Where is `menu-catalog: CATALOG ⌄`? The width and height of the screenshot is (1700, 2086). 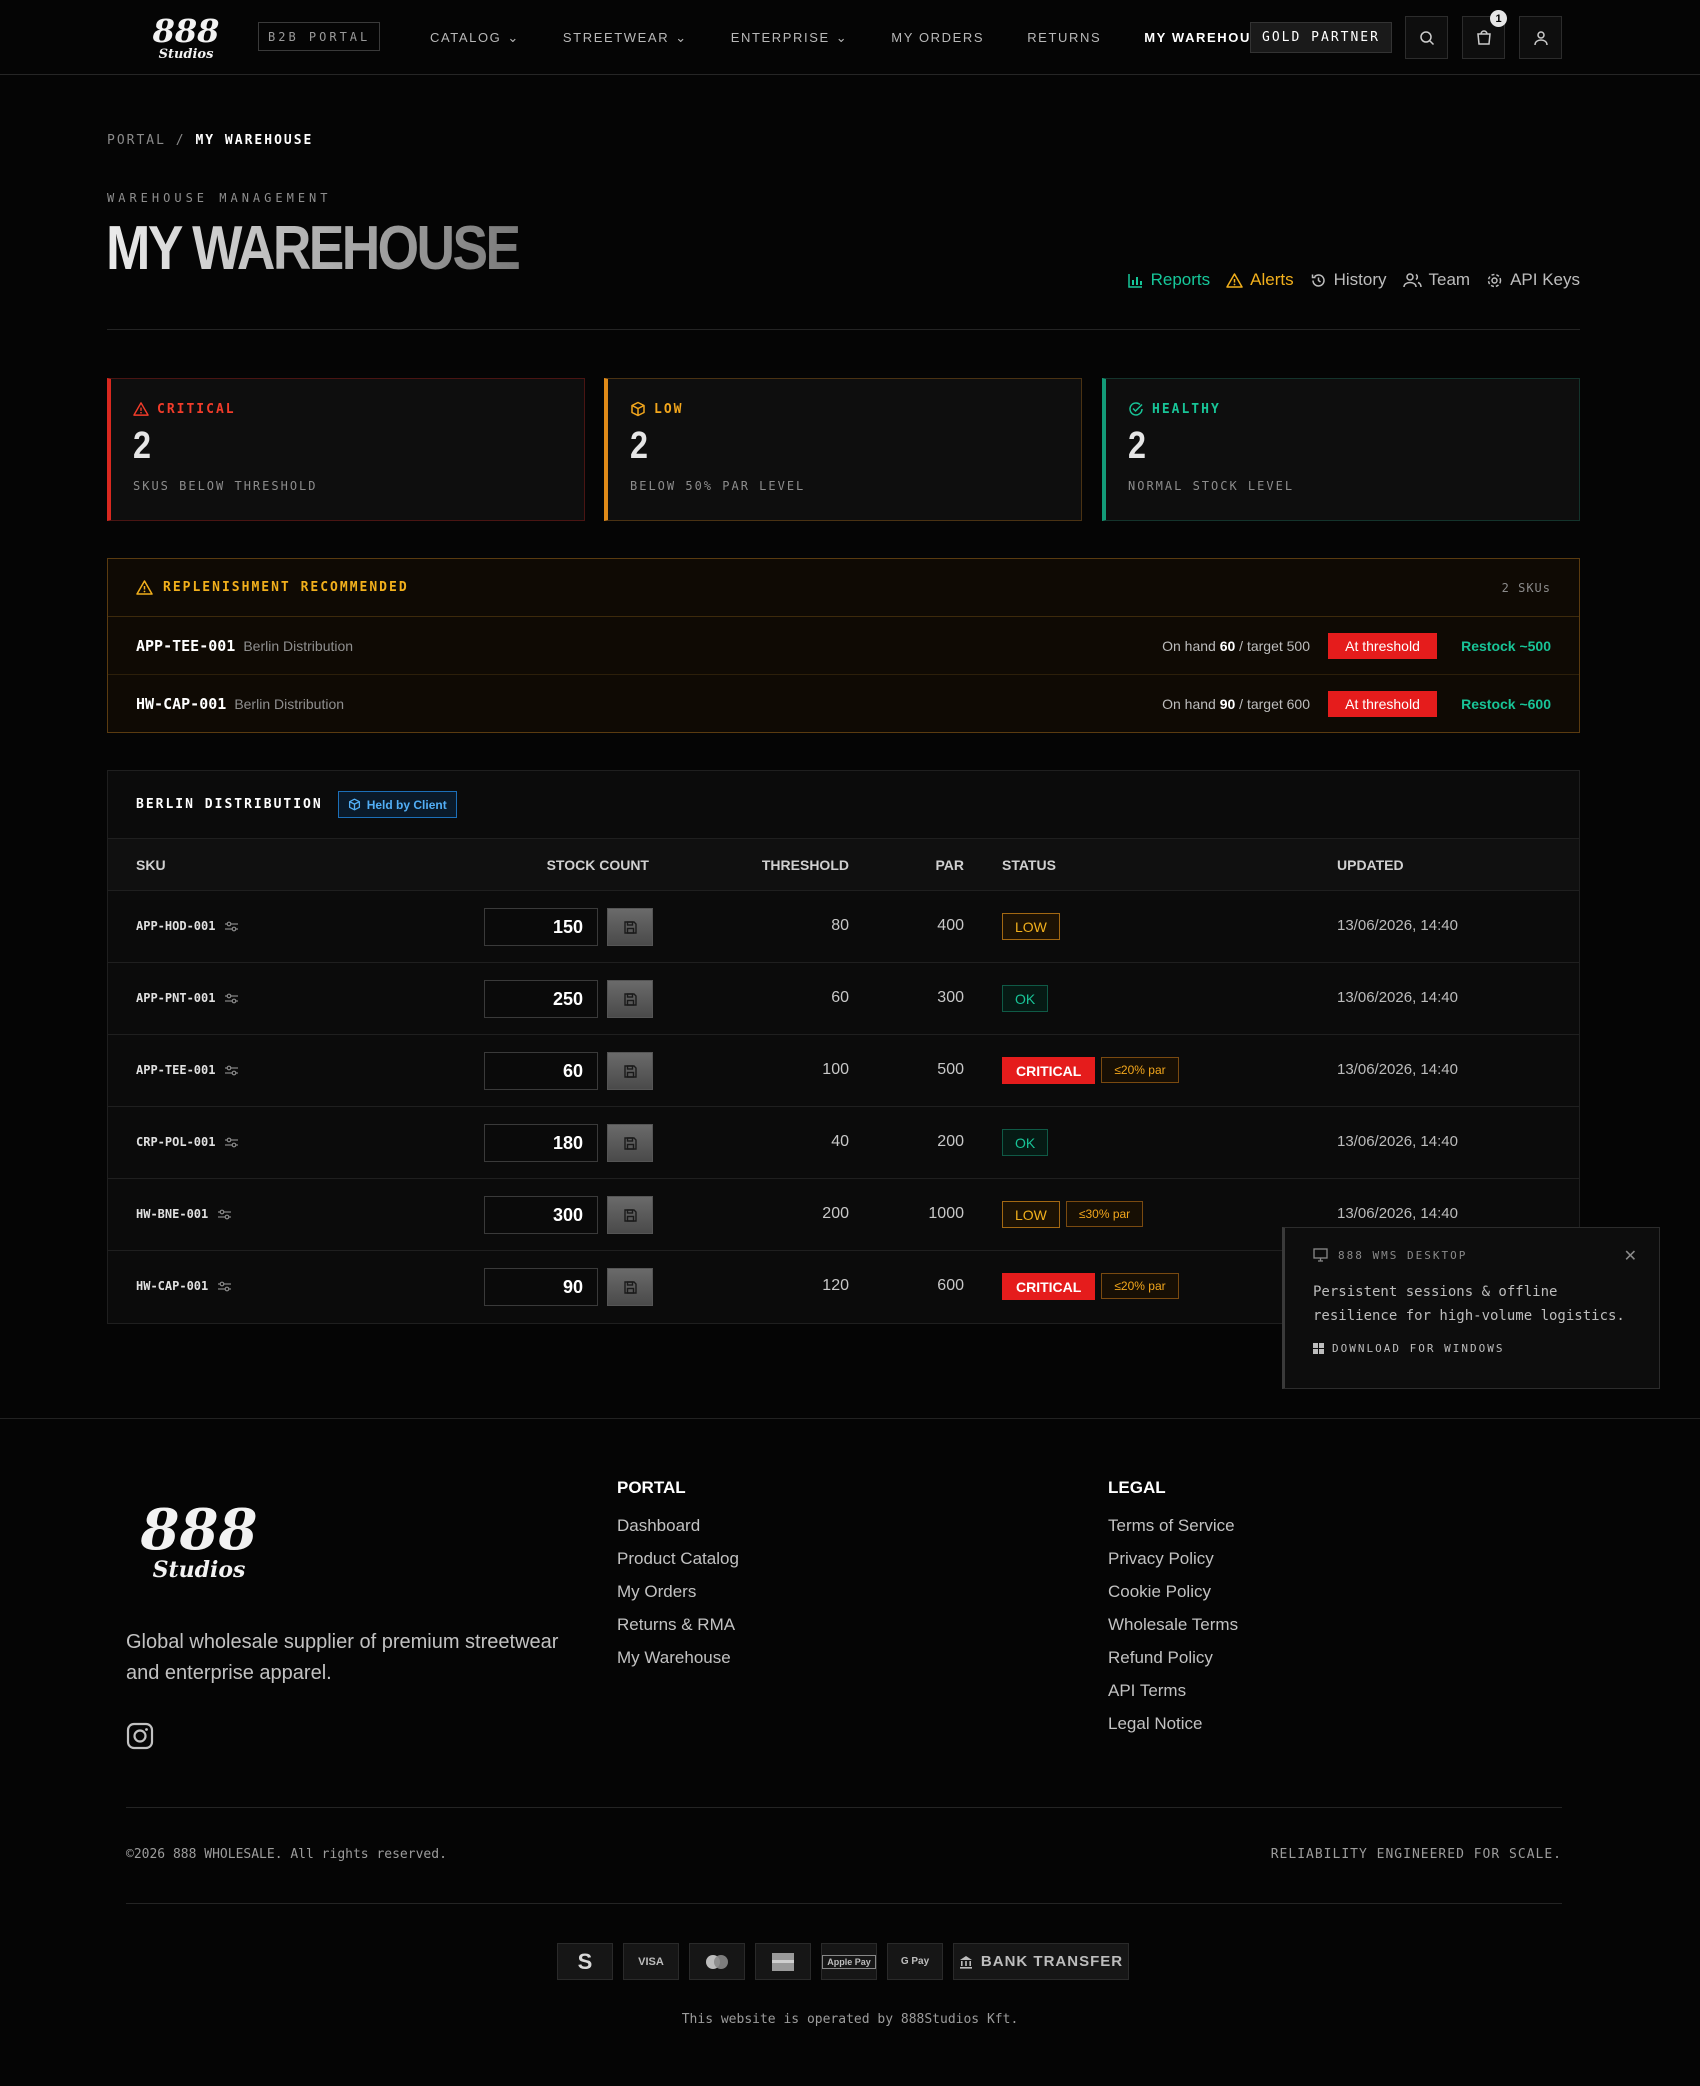 menu-catalog: CATALOG ⌄ is located at coordinates (475, 38).